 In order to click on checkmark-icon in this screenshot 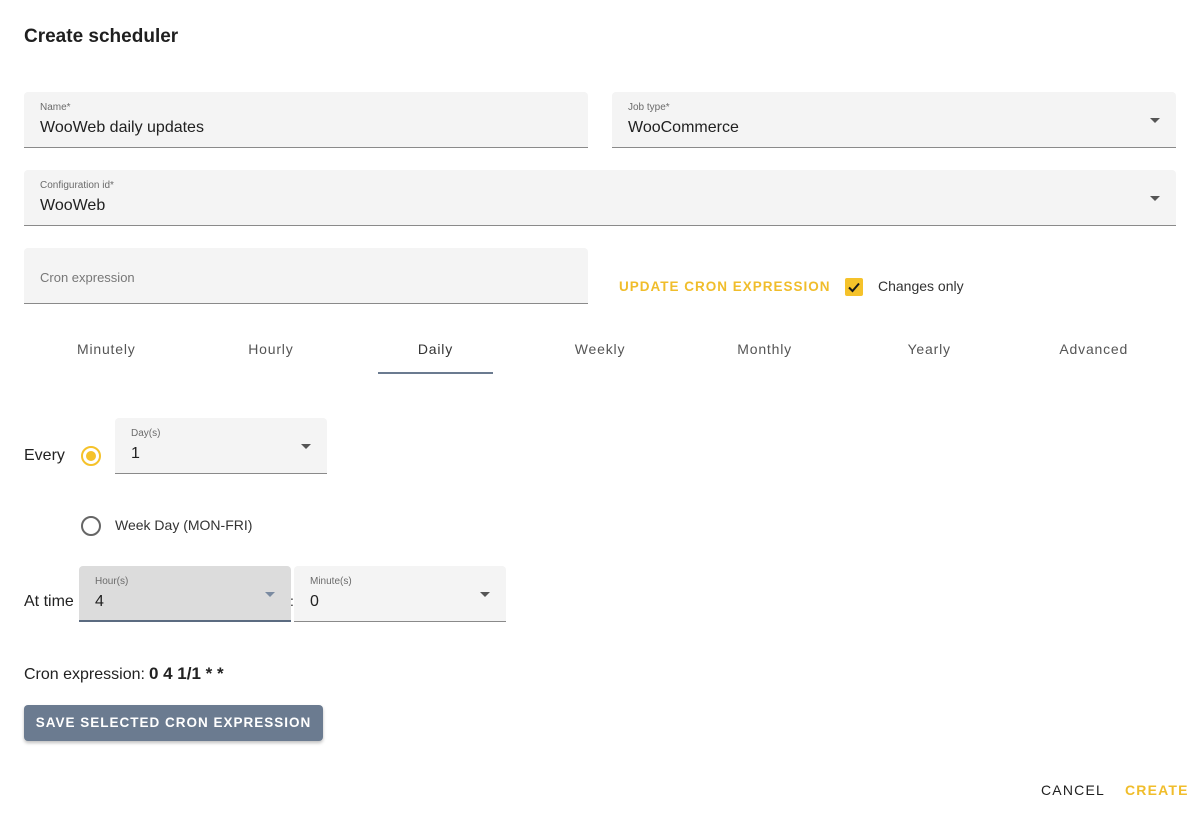, I will do `click(854, 287)`.